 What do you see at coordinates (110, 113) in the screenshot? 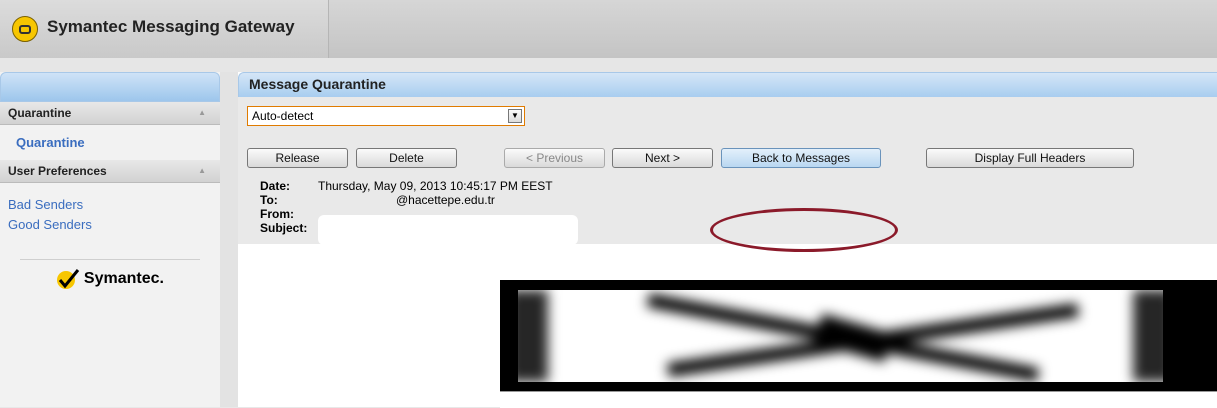
I see `sidebar-section-quarantine: Quarantine ▲` at bounding box center [110, 113].